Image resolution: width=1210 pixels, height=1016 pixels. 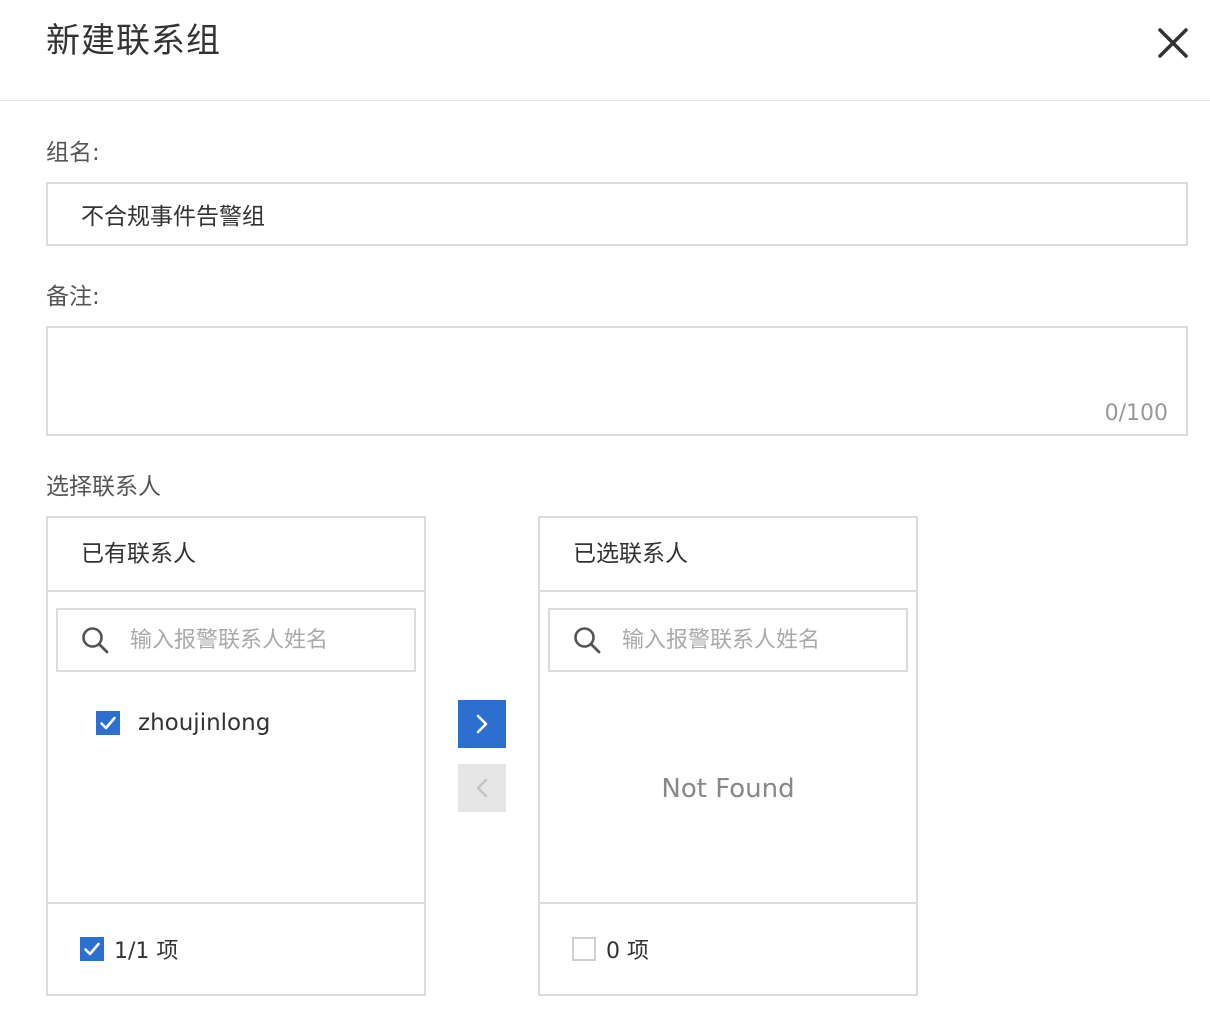 I want to click on chevron-left-icon, so click(x=482, y=788).